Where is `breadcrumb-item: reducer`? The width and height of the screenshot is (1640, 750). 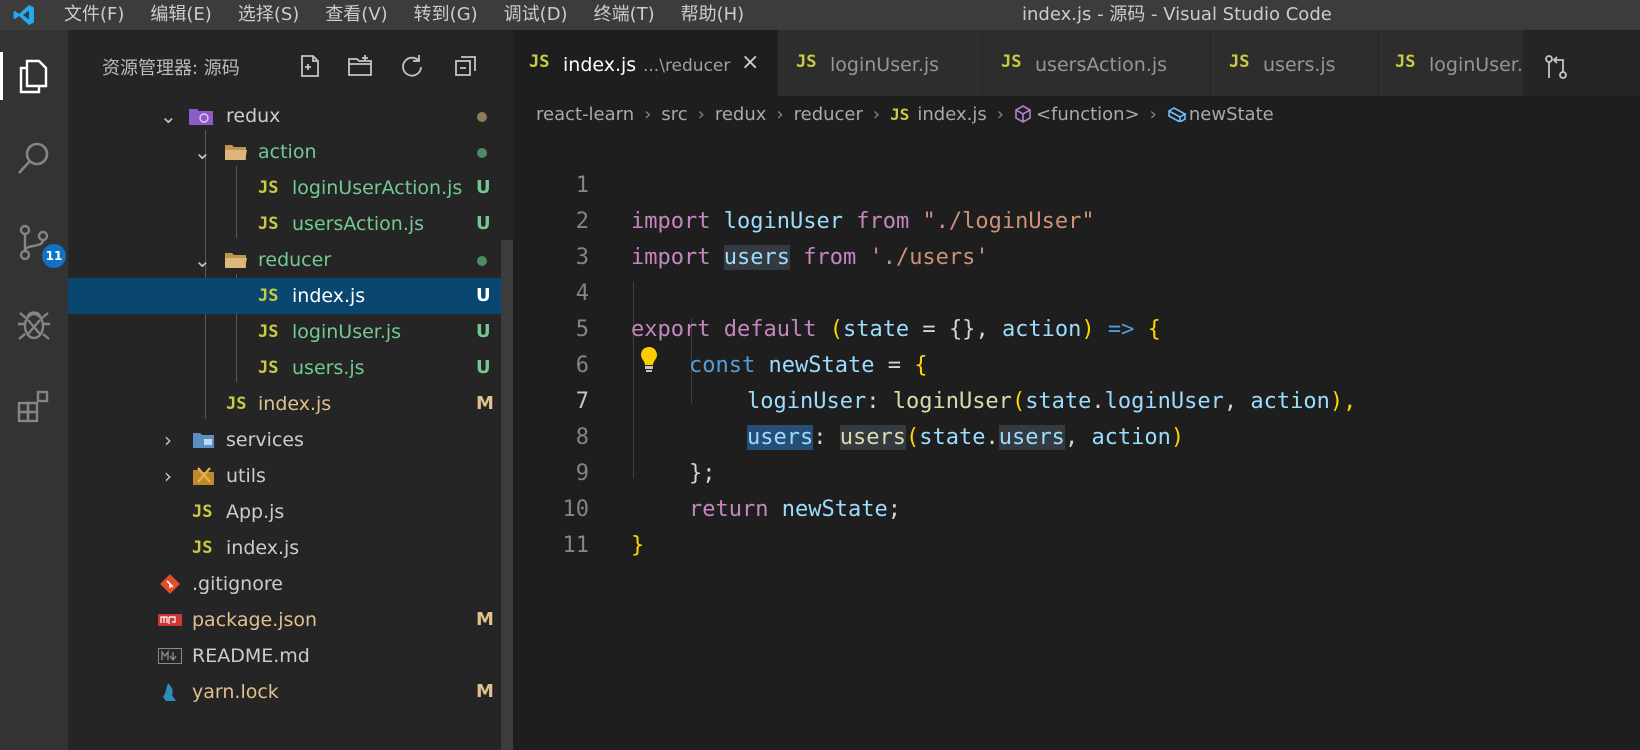 breadcrumb-item: reducer is located at coordinates (828, 114).